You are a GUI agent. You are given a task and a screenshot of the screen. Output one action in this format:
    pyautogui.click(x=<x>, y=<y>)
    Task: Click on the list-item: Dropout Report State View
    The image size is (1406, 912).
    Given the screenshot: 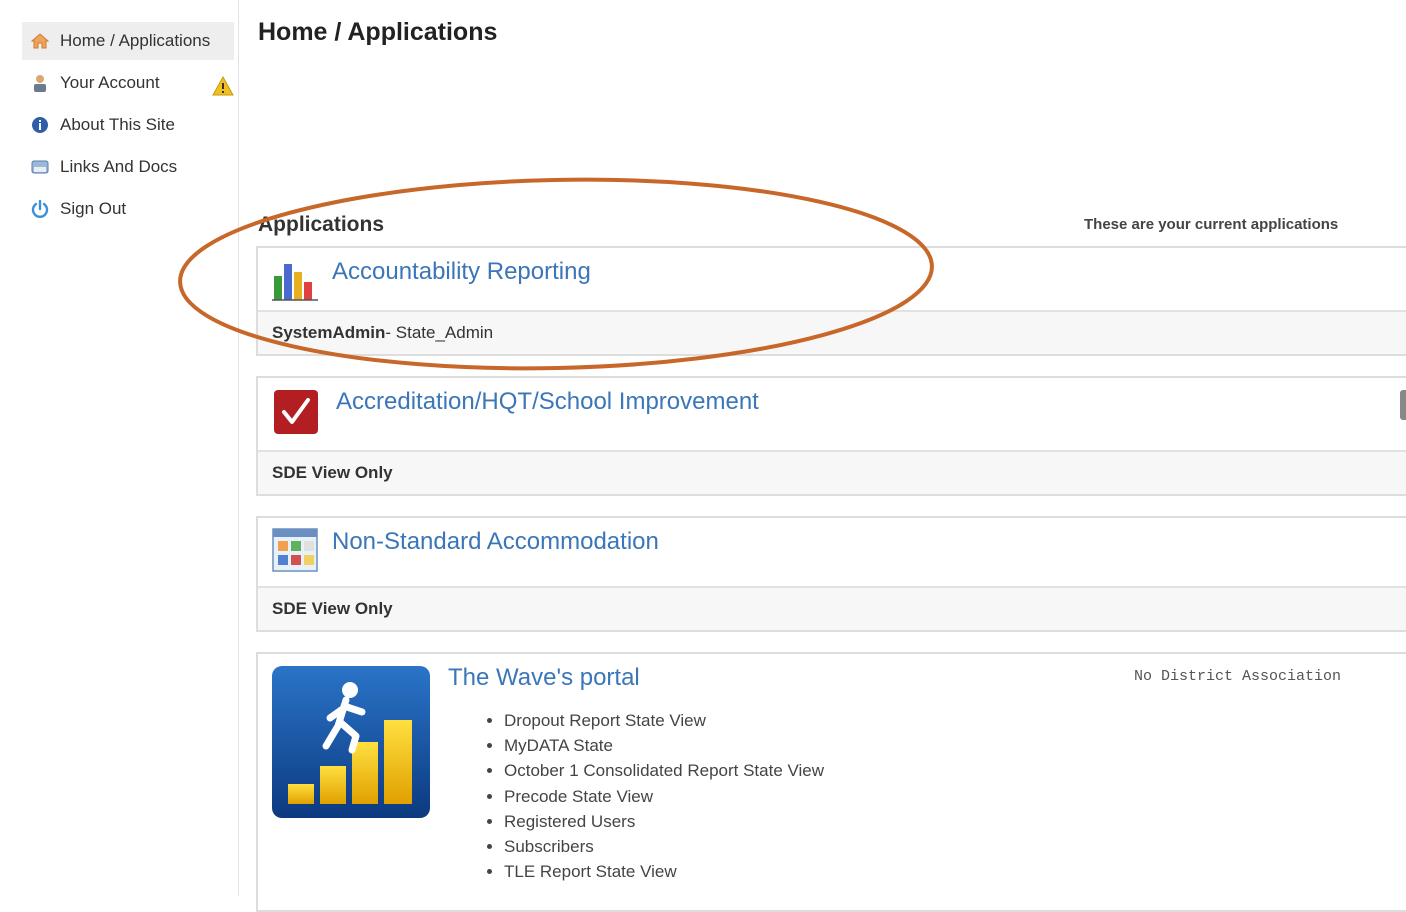 What is the action you would take?
    pyautogui.click(x=664, y=720)
    